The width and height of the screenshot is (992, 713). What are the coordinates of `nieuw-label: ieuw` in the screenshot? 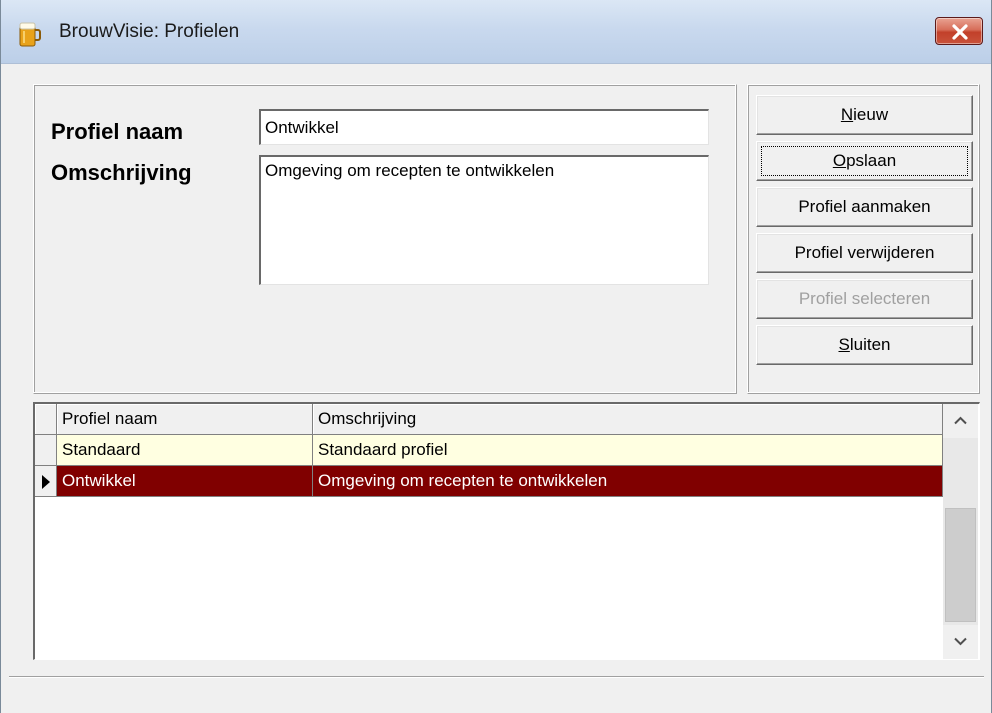 It's located at (871, 114).